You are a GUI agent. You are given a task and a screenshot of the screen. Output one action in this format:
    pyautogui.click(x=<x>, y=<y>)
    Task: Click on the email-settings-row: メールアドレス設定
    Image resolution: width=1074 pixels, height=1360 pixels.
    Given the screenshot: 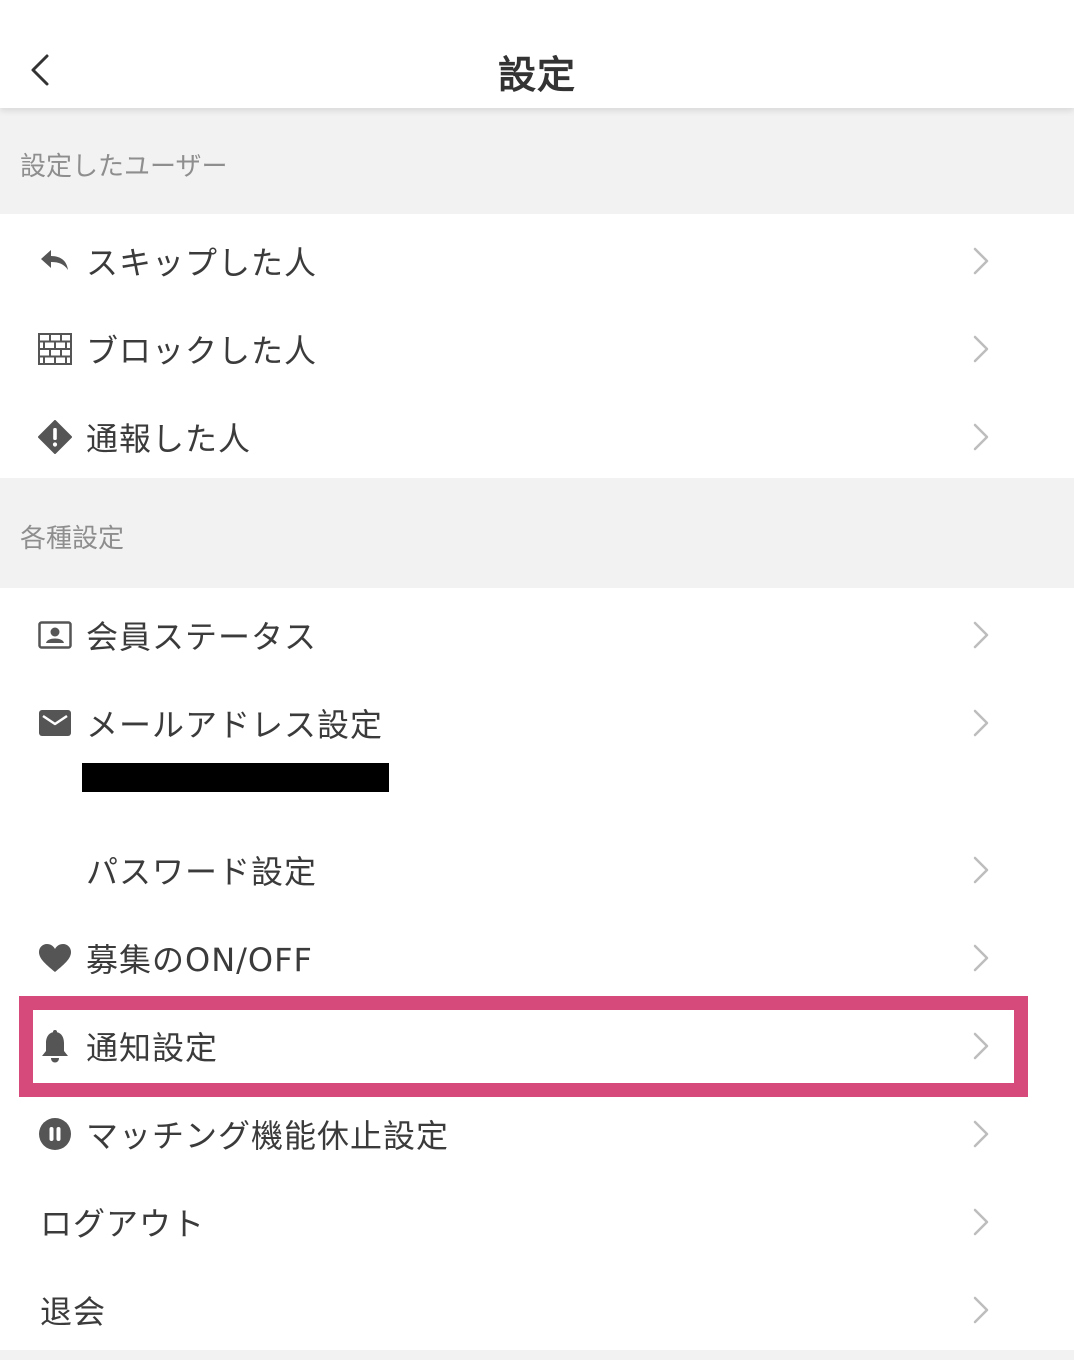 What is the action you would take?
    pyautogui.click(x=537, y=748)
    